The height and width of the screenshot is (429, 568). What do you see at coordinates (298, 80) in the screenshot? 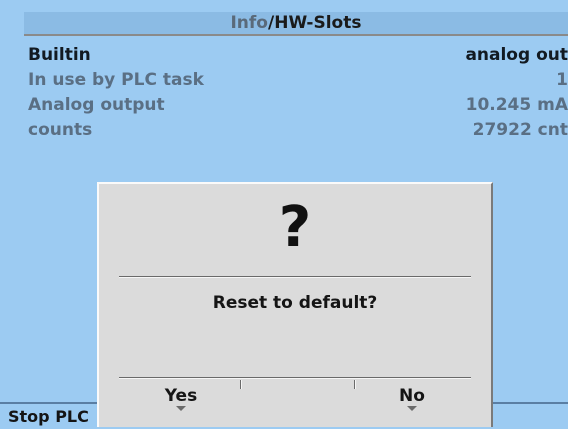
I see `info-row-plc-task: In use by PLC task 1` at bounding box center [298, 80].